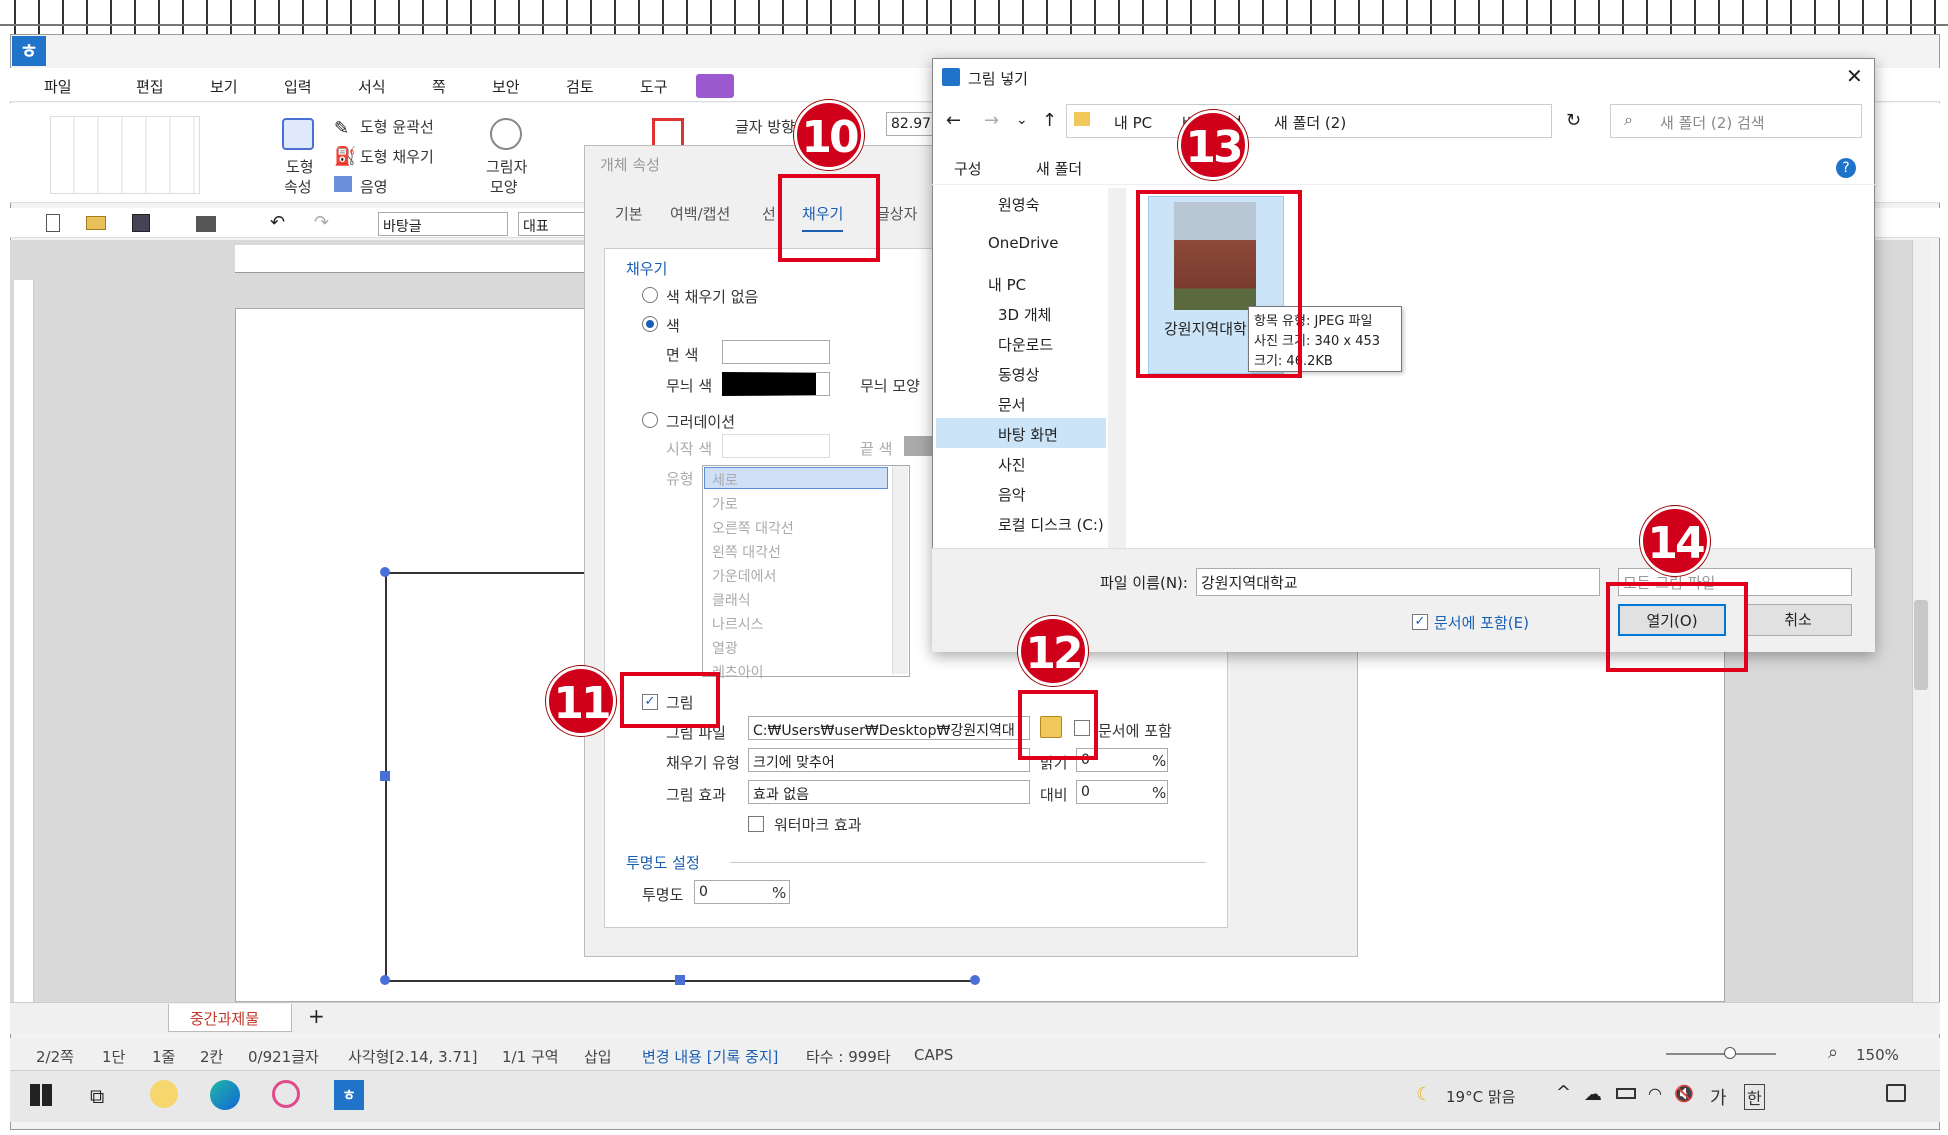 The width and height of the screenshot is (1948, 1135). What do you see at coordinates (756, 824) in the screenshot?
I see `watermark-checkbox` at bounding box center [756, 824].